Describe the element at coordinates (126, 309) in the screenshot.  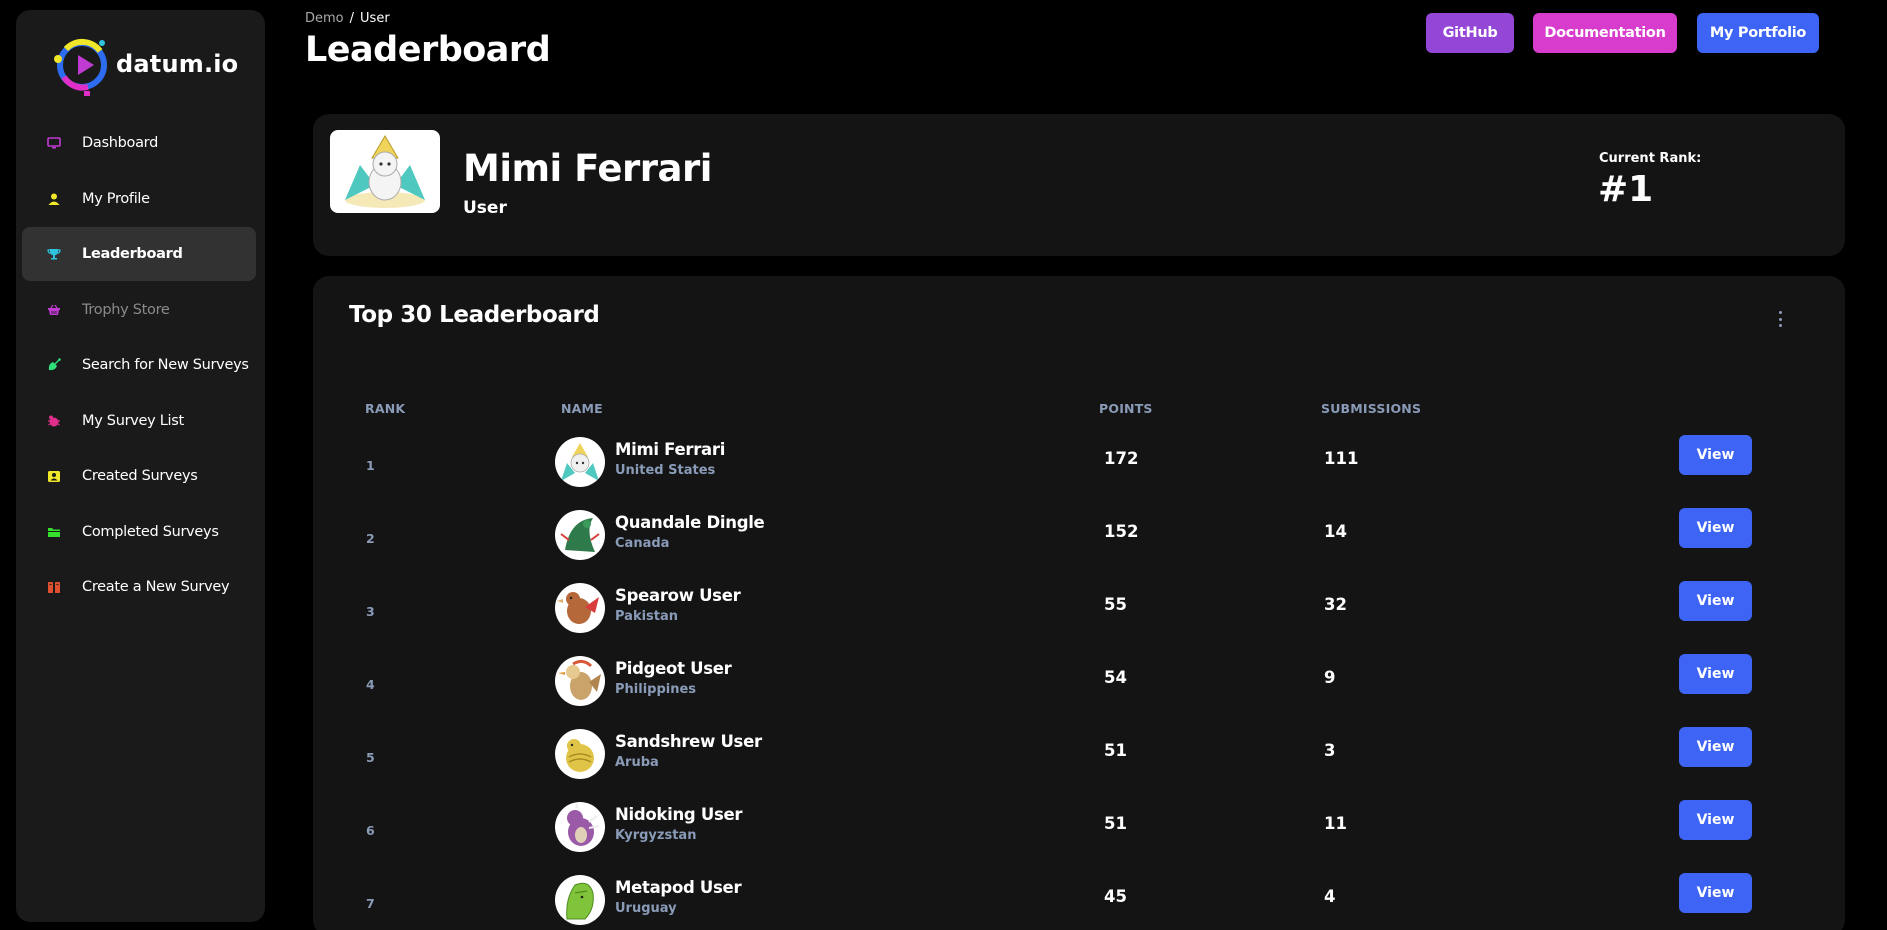
I see `sidebar-item-label: Trophy Store` at that location.